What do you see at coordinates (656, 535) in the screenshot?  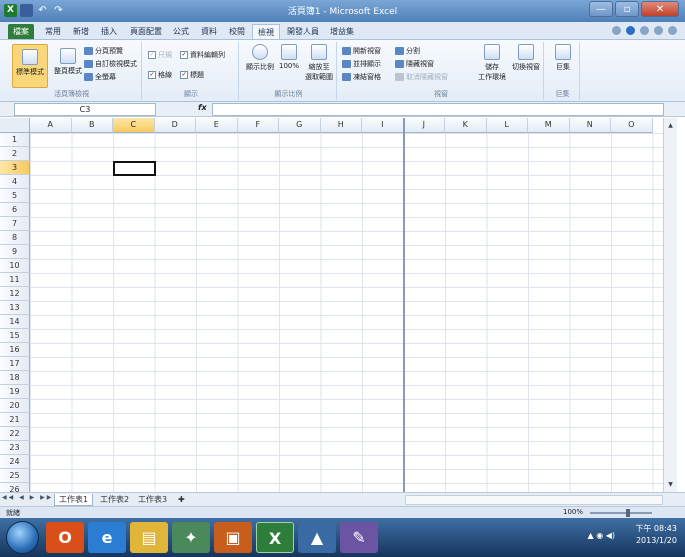 I see `system-clock: 下午 08:43 2013/1/20` at bounding box center [656, 535].